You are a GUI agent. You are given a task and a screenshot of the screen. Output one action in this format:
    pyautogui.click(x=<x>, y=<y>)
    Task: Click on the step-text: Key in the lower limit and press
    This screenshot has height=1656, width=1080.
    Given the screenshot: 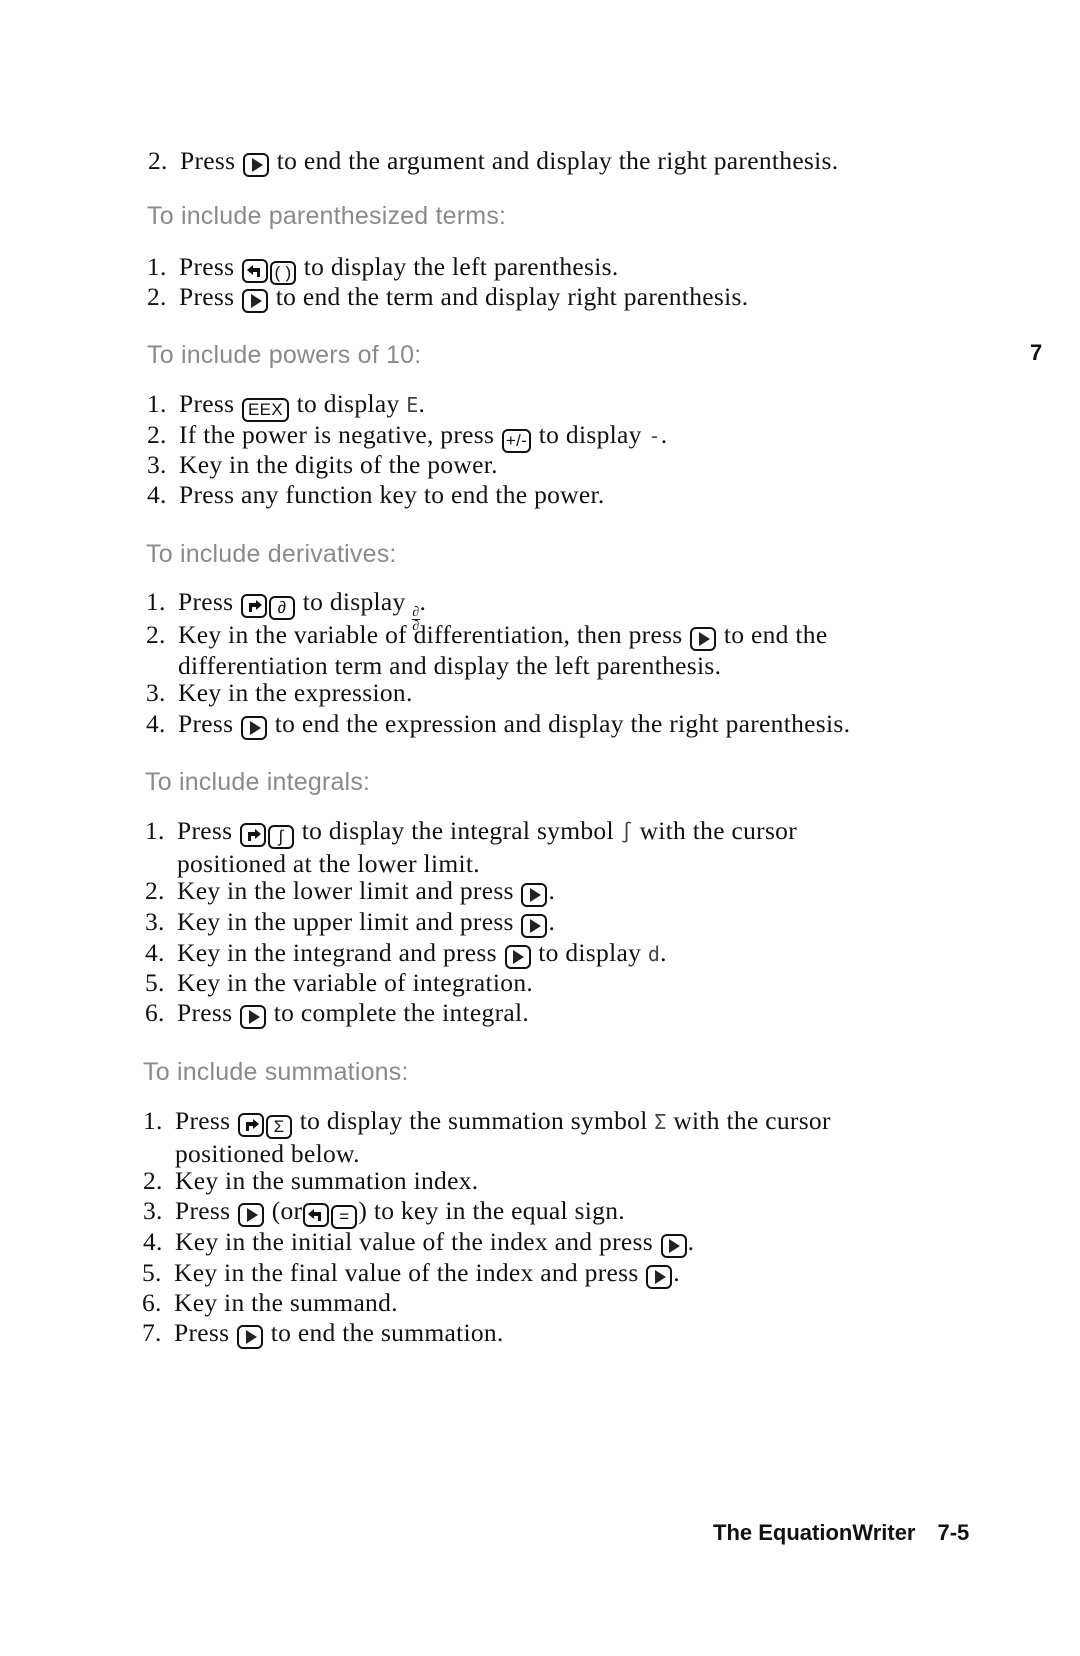 What is the action you would take?
    pyautogui.click(x=345, y=890)
    